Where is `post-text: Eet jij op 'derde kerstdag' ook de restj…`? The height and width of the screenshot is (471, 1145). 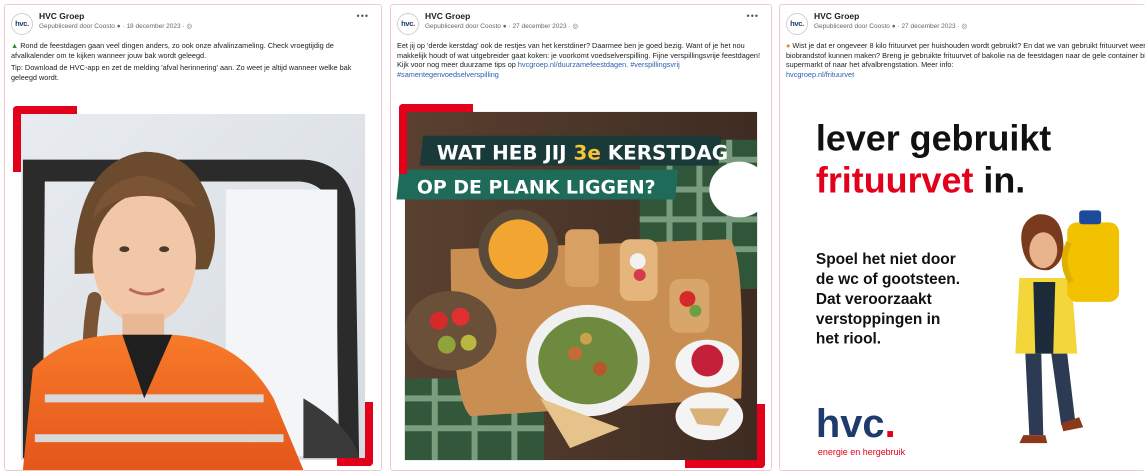
post-text: Eet jij op 'derde kerstdag' ook de restj… is located at coordinates (579, 60).